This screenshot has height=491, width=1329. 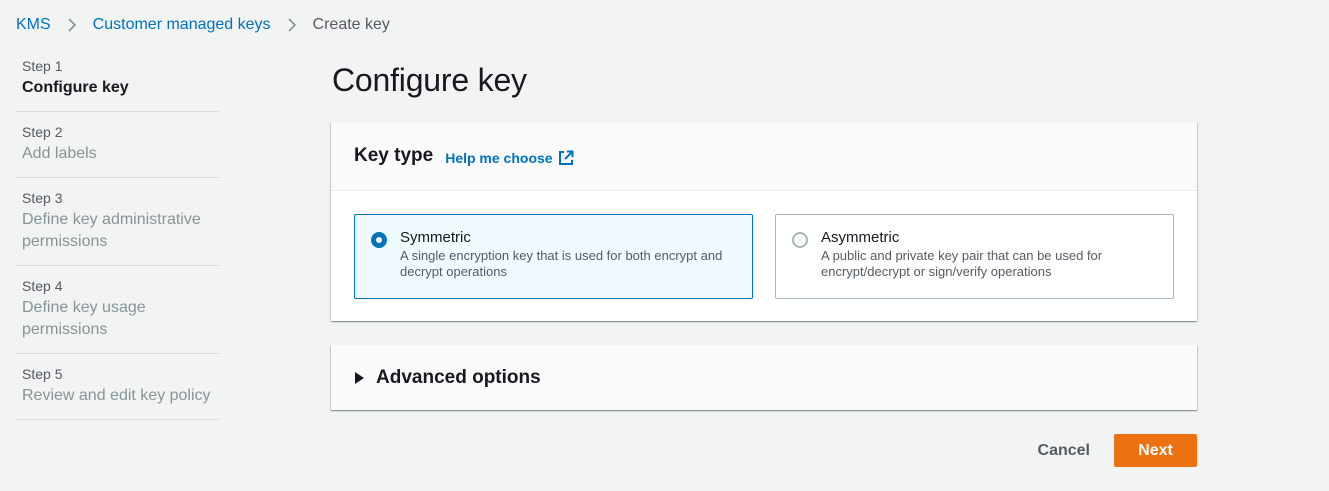 I want to click on advanced-options-label: Advanced options, so click(x=458, y=377).